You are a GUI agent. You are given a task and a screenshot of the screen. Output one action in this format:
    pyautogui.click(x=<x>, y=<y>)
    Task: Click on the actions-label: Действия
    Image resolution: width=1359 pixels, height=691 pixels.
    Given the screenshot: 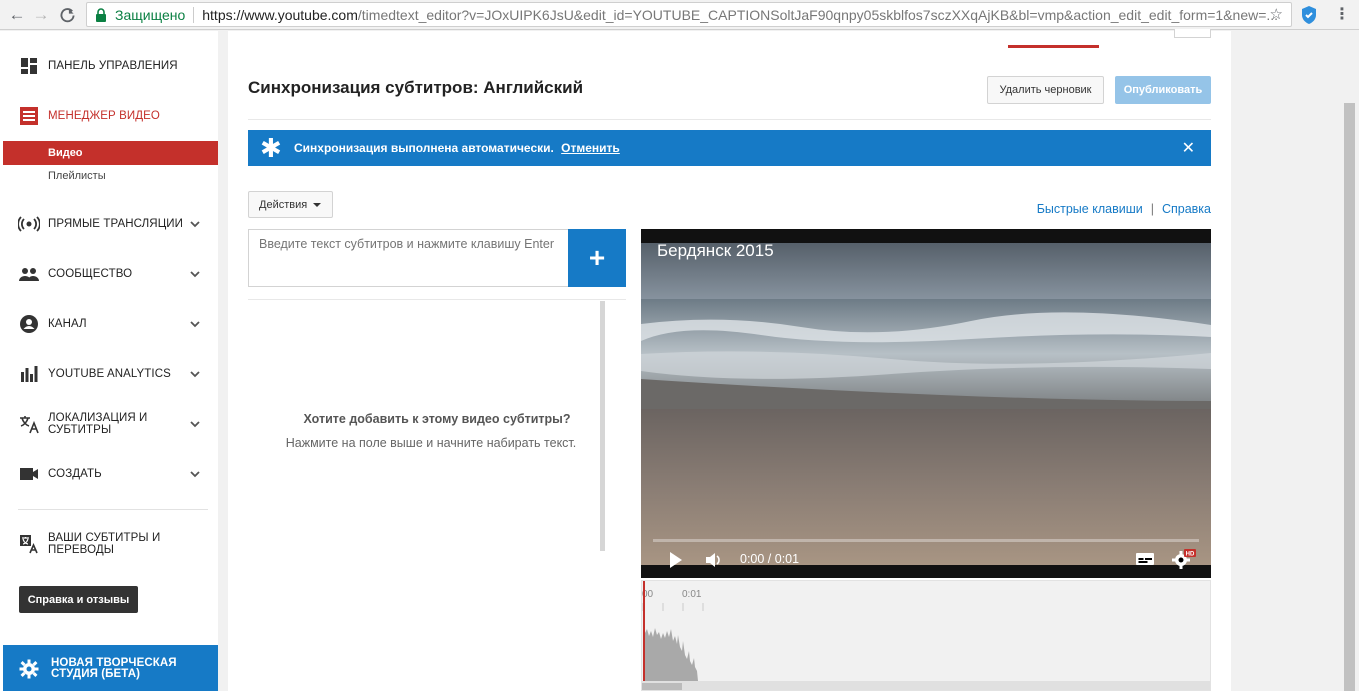 What is the action you would take?
    pyautogui.click(x=283, y=204)
    